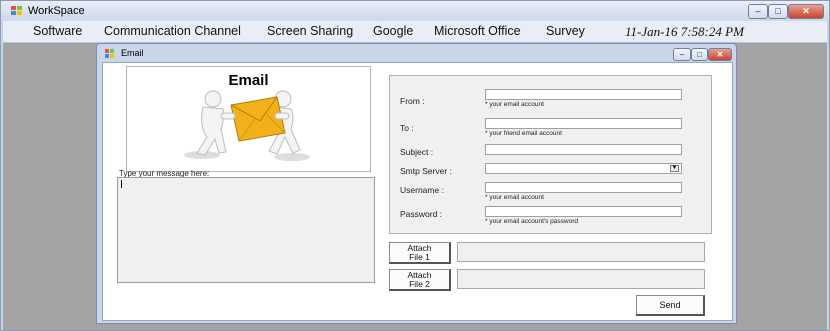 The width and height of the screenshot is (830, 331). I want to click on app-icon, so click(17, 11).